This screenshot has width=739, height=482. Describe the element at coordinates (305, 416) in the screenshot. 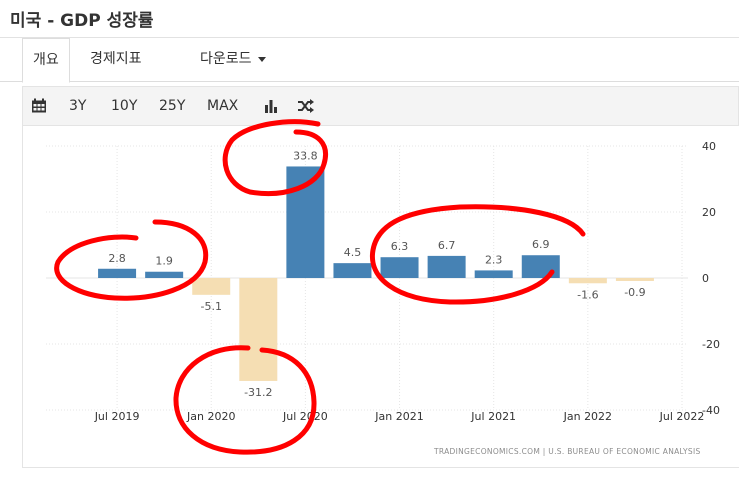

I see `x-tick-label: Jul 2020` at that location.